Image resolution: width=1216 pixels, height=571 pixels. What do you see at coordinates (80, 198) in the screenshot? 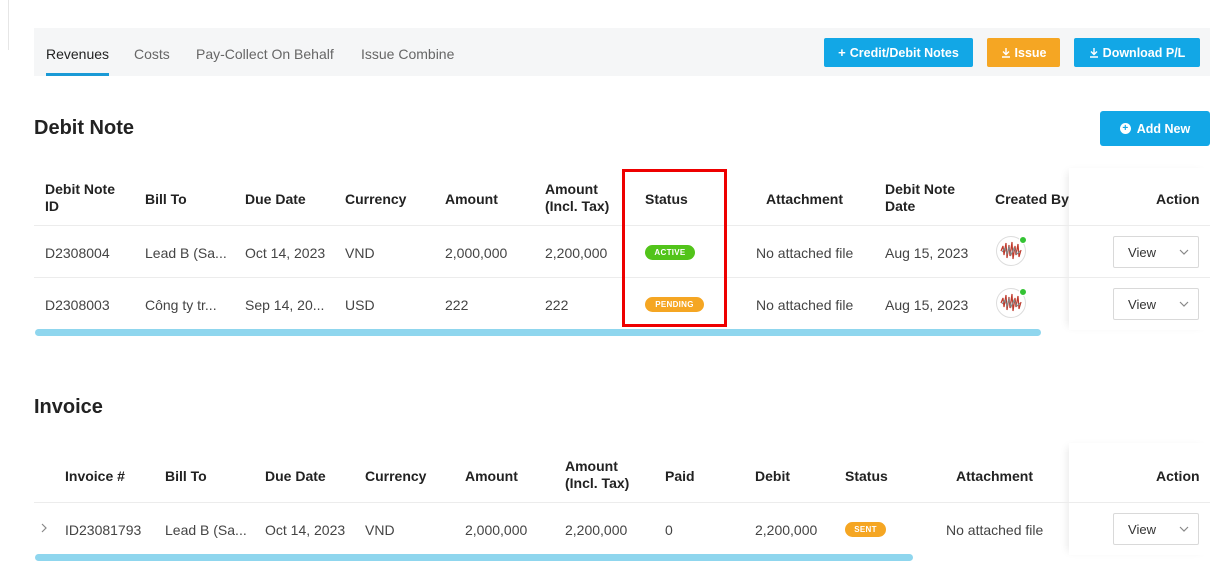
I see `header-debit-note-id: Debit Note ID` at bounding box center [80, 198].